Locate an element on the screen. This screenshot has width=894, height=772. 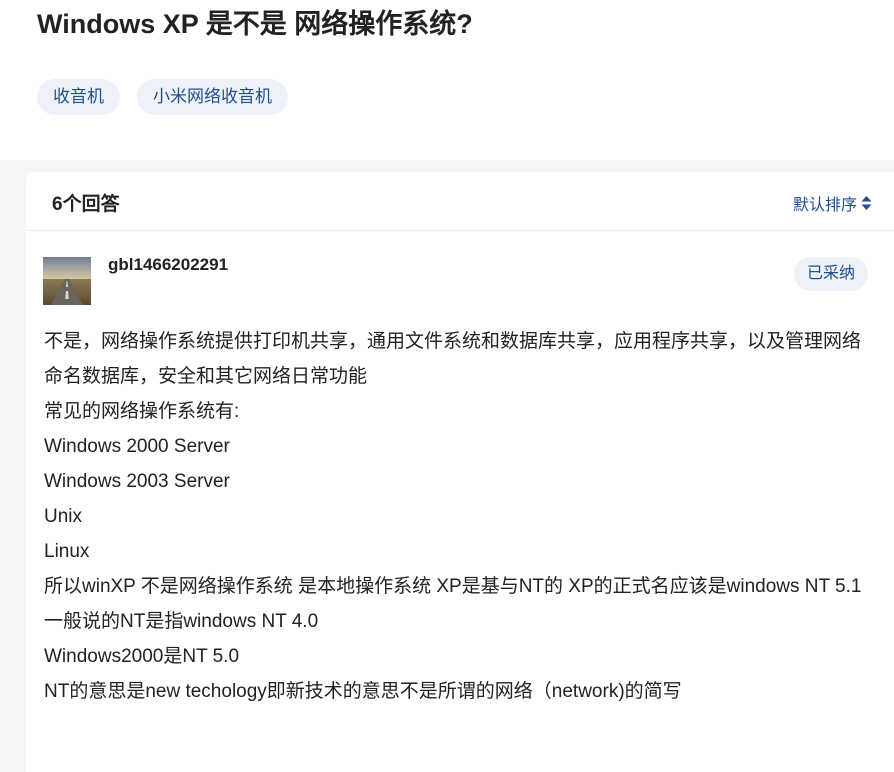
tag-radio: 收音机 is located at coordinates (78, 97).